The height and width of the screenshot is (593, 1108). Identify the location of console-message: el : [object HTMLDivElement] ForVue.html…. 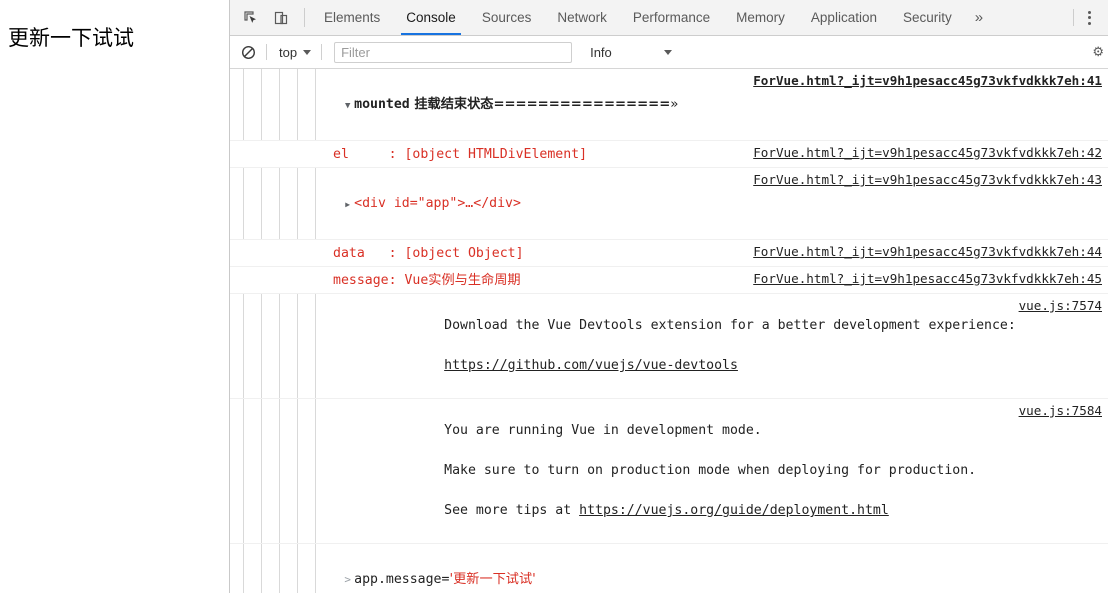
(669, 154).